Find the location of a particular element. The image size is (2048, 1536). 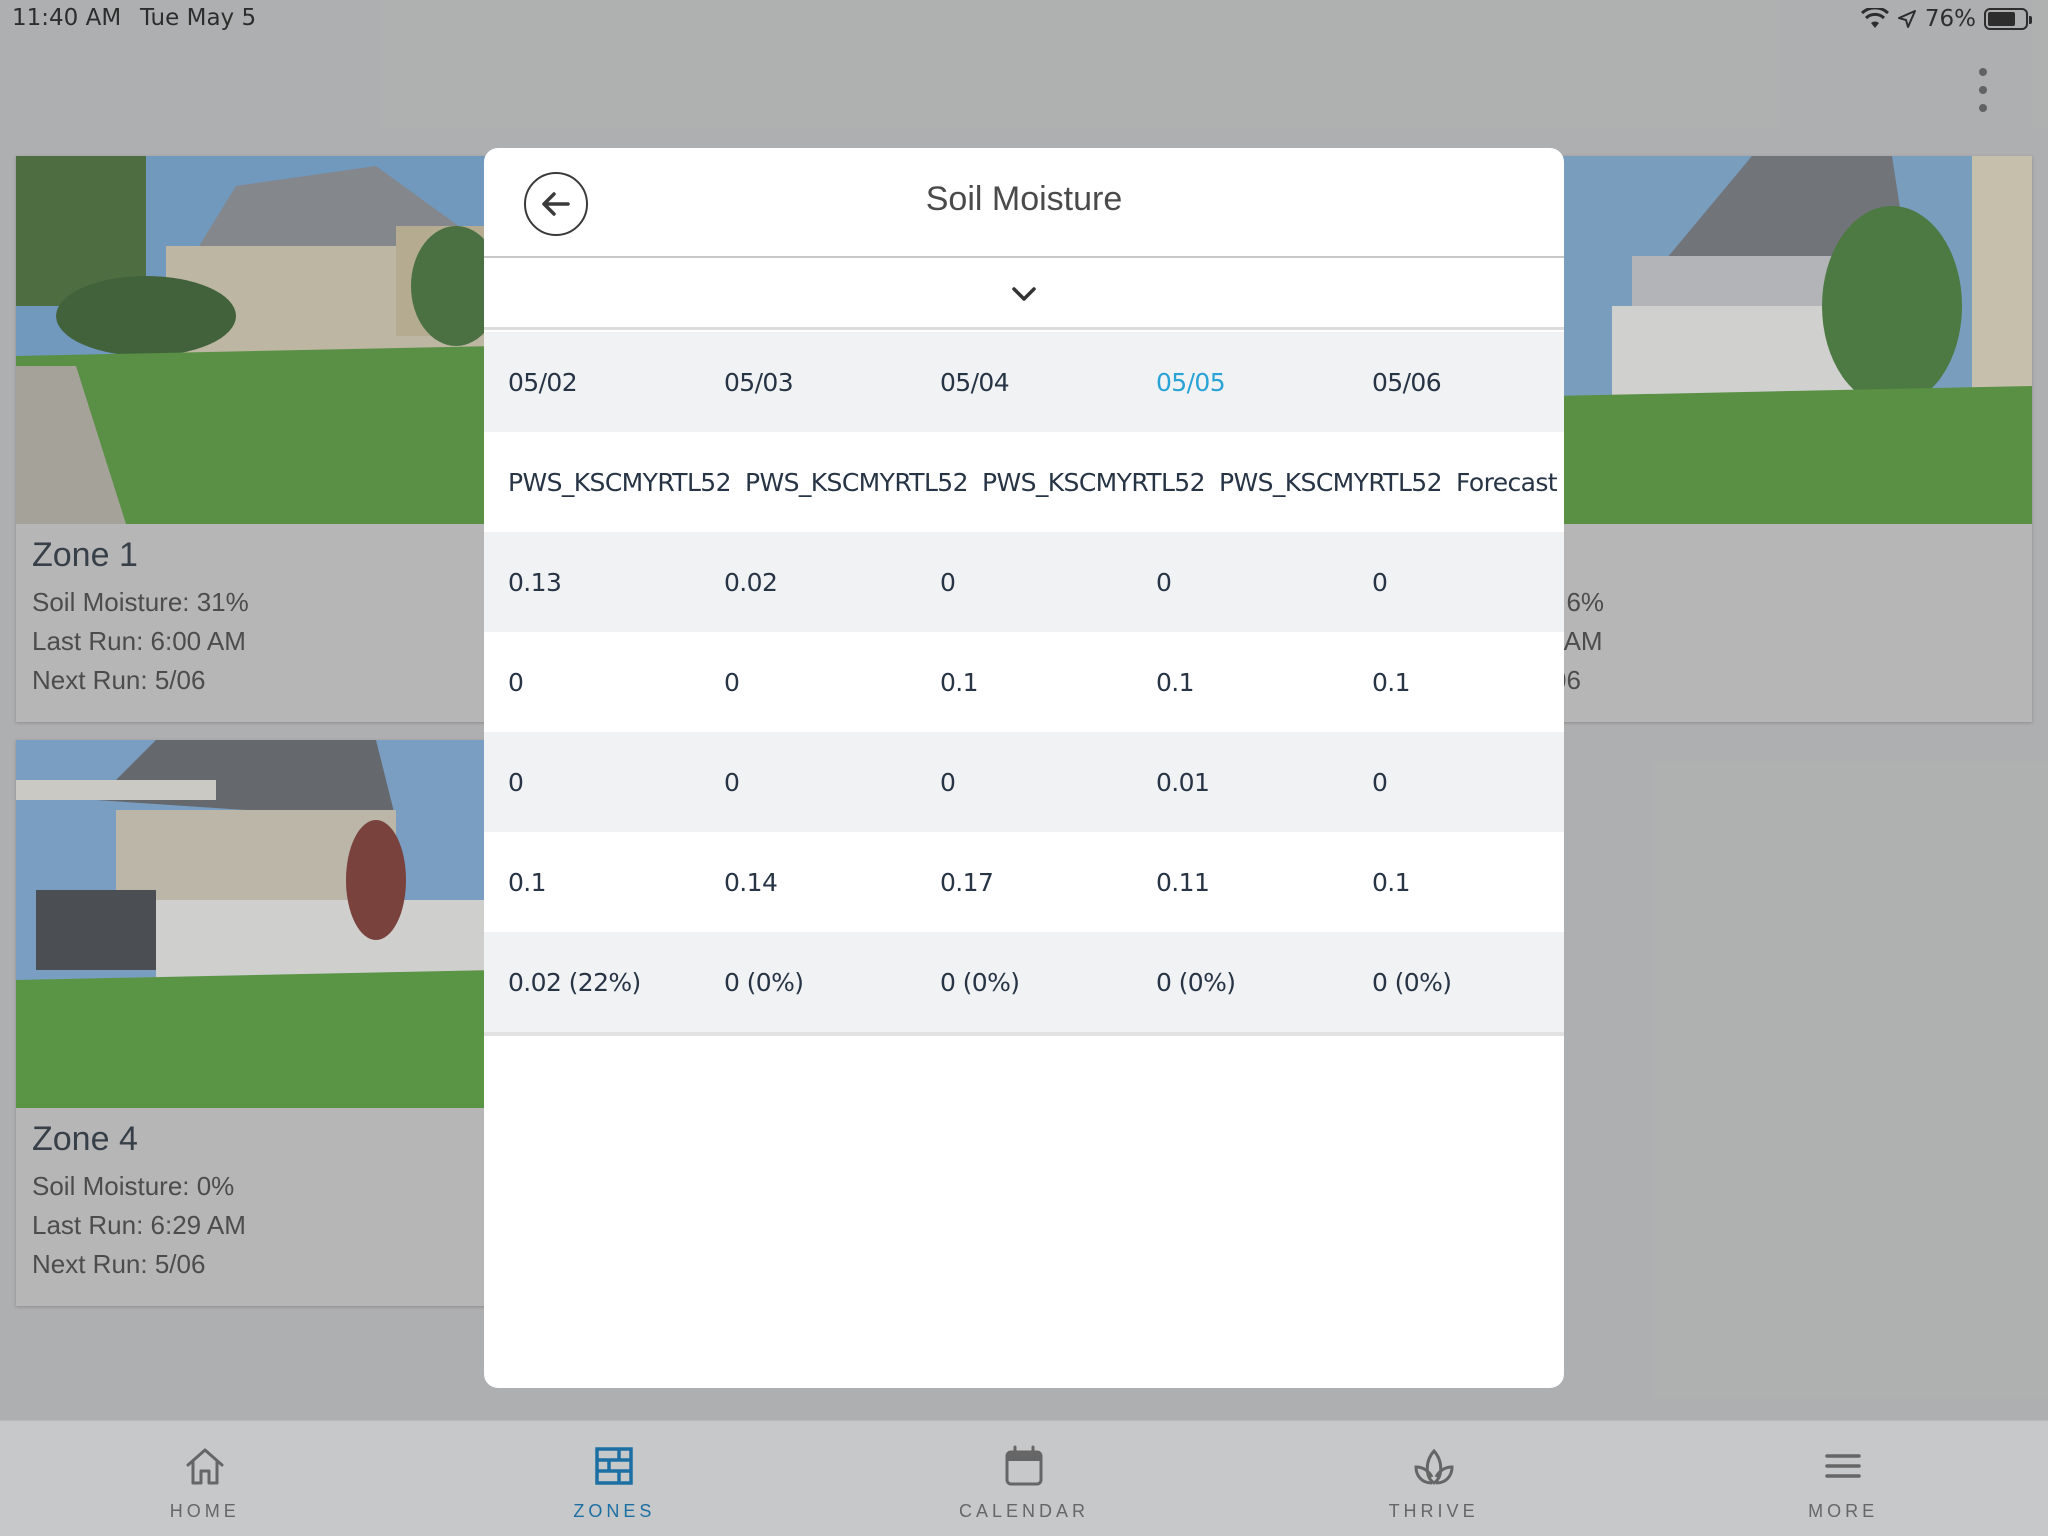

menu-icon is located at coordinates (1843, 1466).